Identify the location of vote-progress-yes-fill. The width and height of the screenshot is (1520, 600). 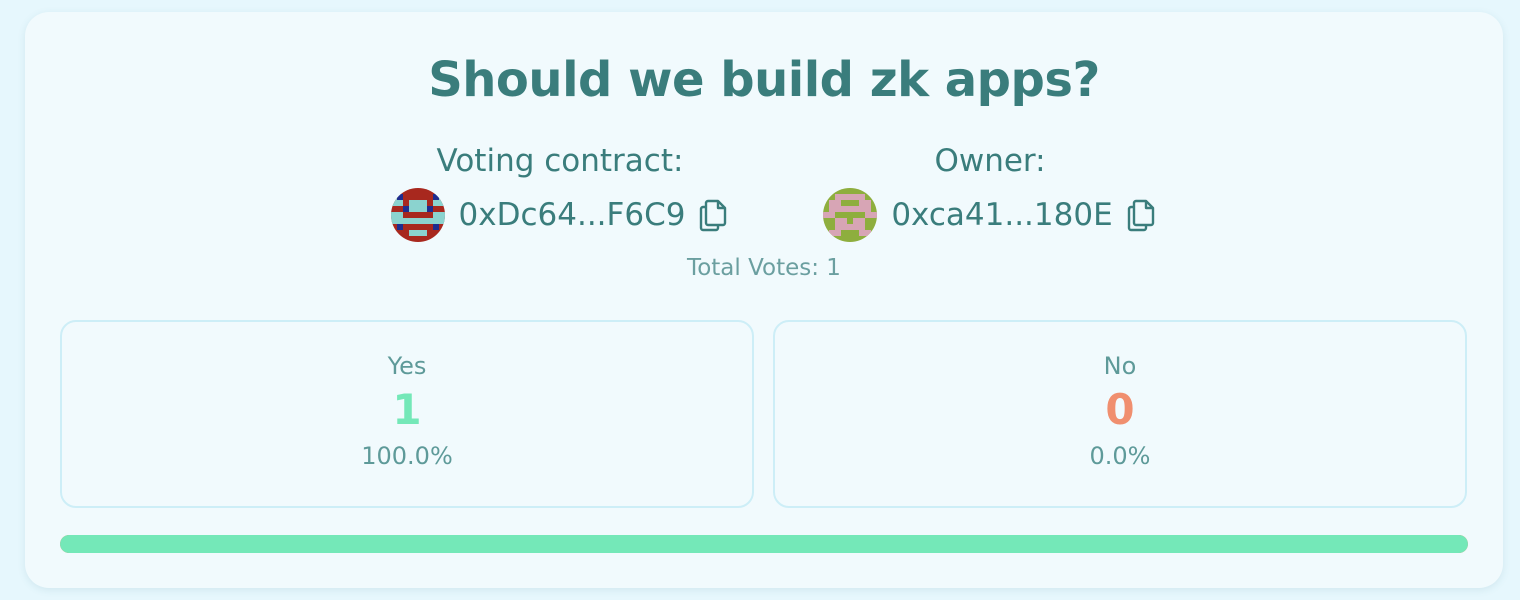
(764, 544).